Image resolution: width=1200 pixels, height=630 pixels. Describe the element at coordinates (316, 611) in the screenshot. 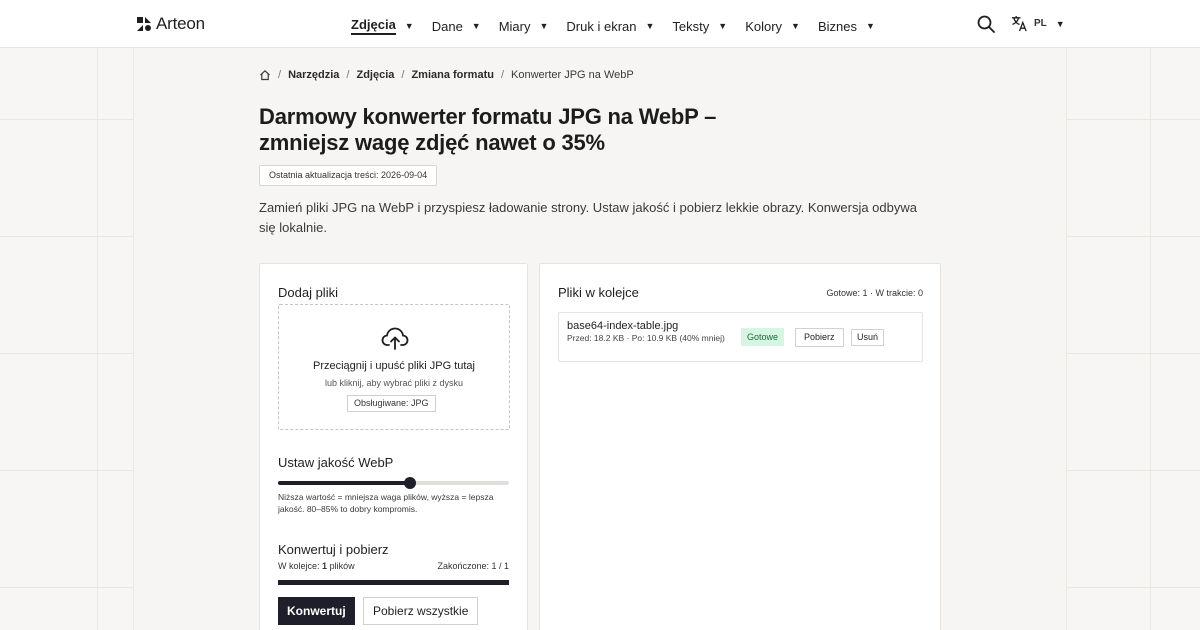

I see `convert-button: Konwertuj` at that location.